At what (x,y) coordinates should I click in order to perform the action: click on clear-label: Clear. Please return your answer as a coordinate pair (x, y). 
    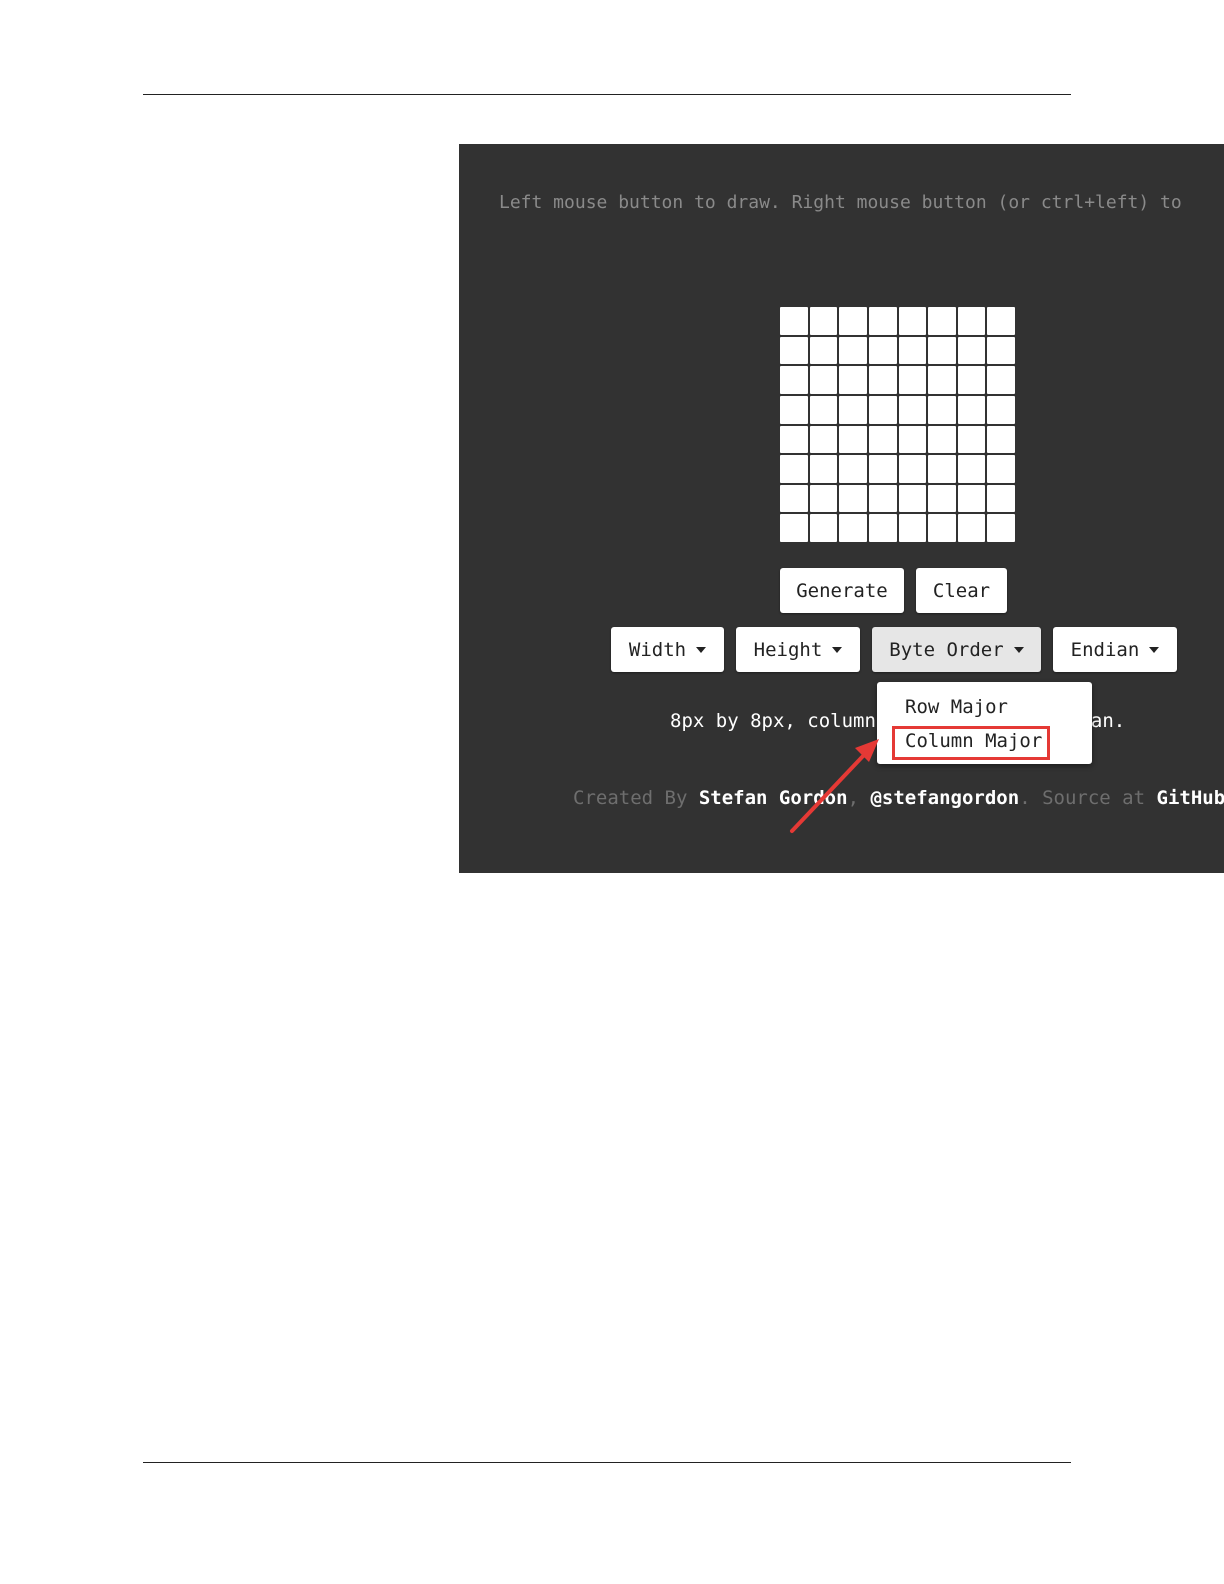
    Looking at the image, I should click on (961, 590).